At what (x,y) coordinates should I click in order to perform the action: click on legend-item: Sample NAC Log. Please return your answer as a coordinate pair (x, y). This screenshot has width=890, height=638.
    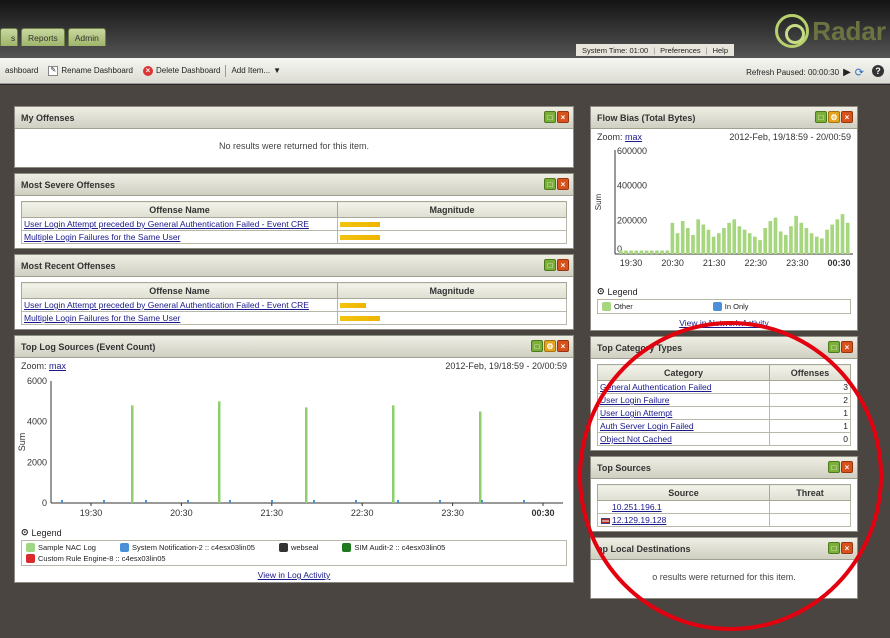
    Looking at the image, I should click on (61, 547).